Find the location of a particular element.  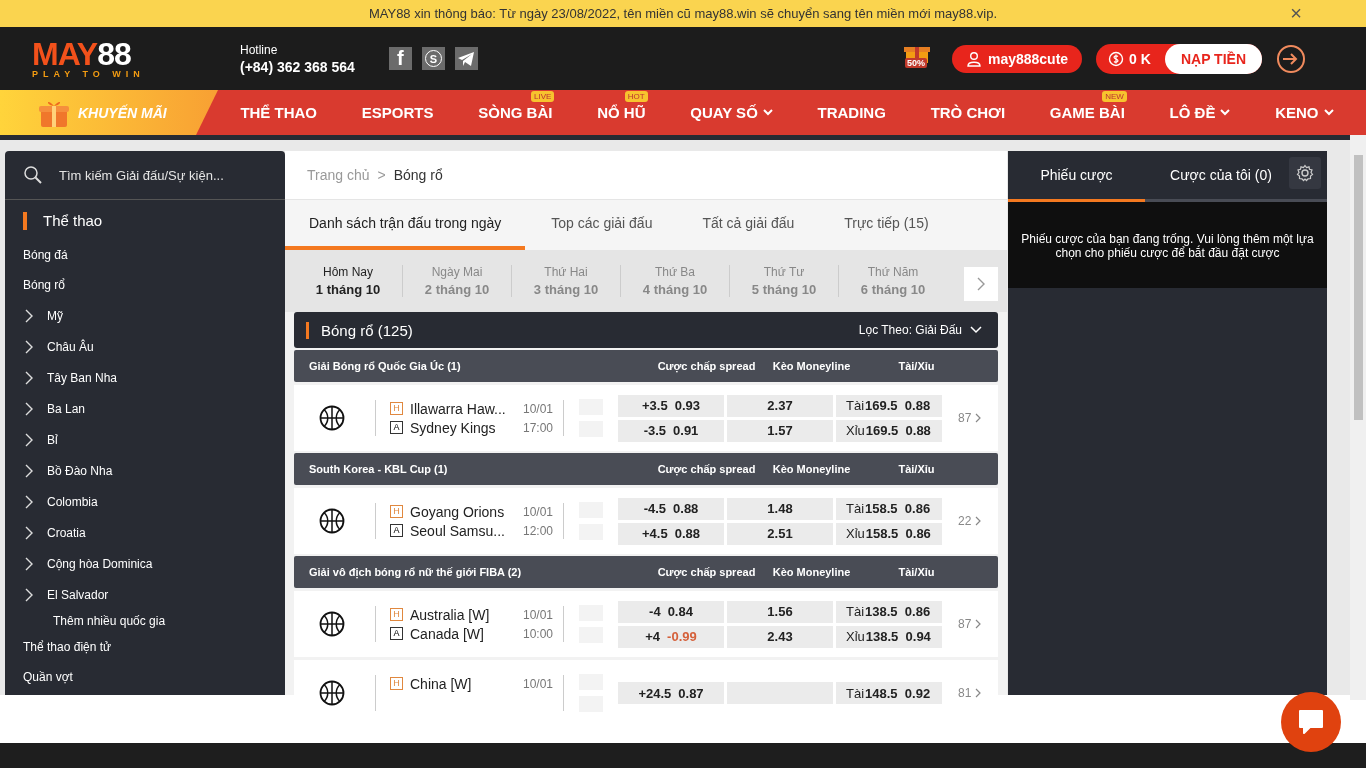

odds-button: Tài169.5 0.88 is located at coordinates (889, 405).